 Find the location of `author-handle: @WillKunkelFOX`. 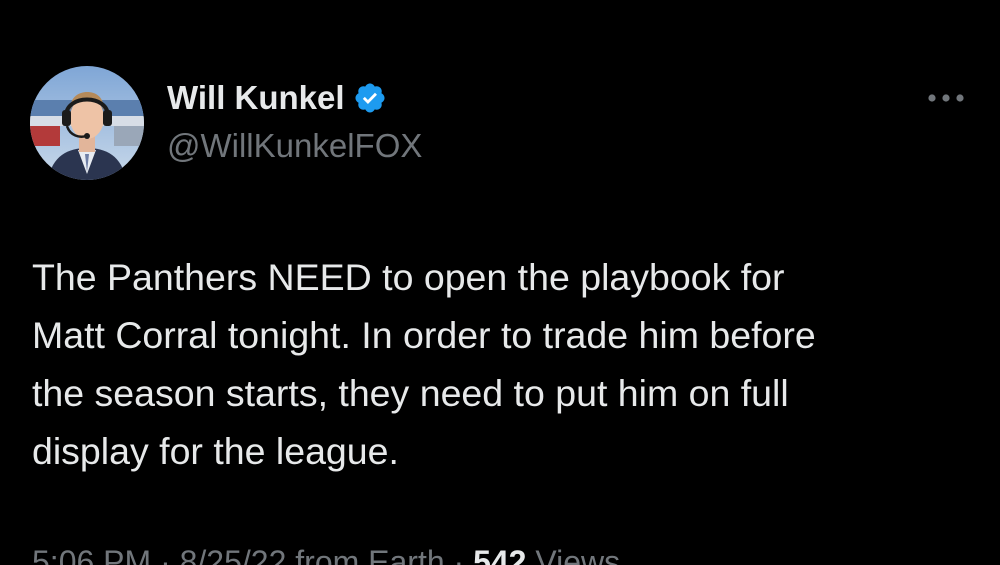

author-handle: @WillKunkelFOX is located at coordinates (294, 146).